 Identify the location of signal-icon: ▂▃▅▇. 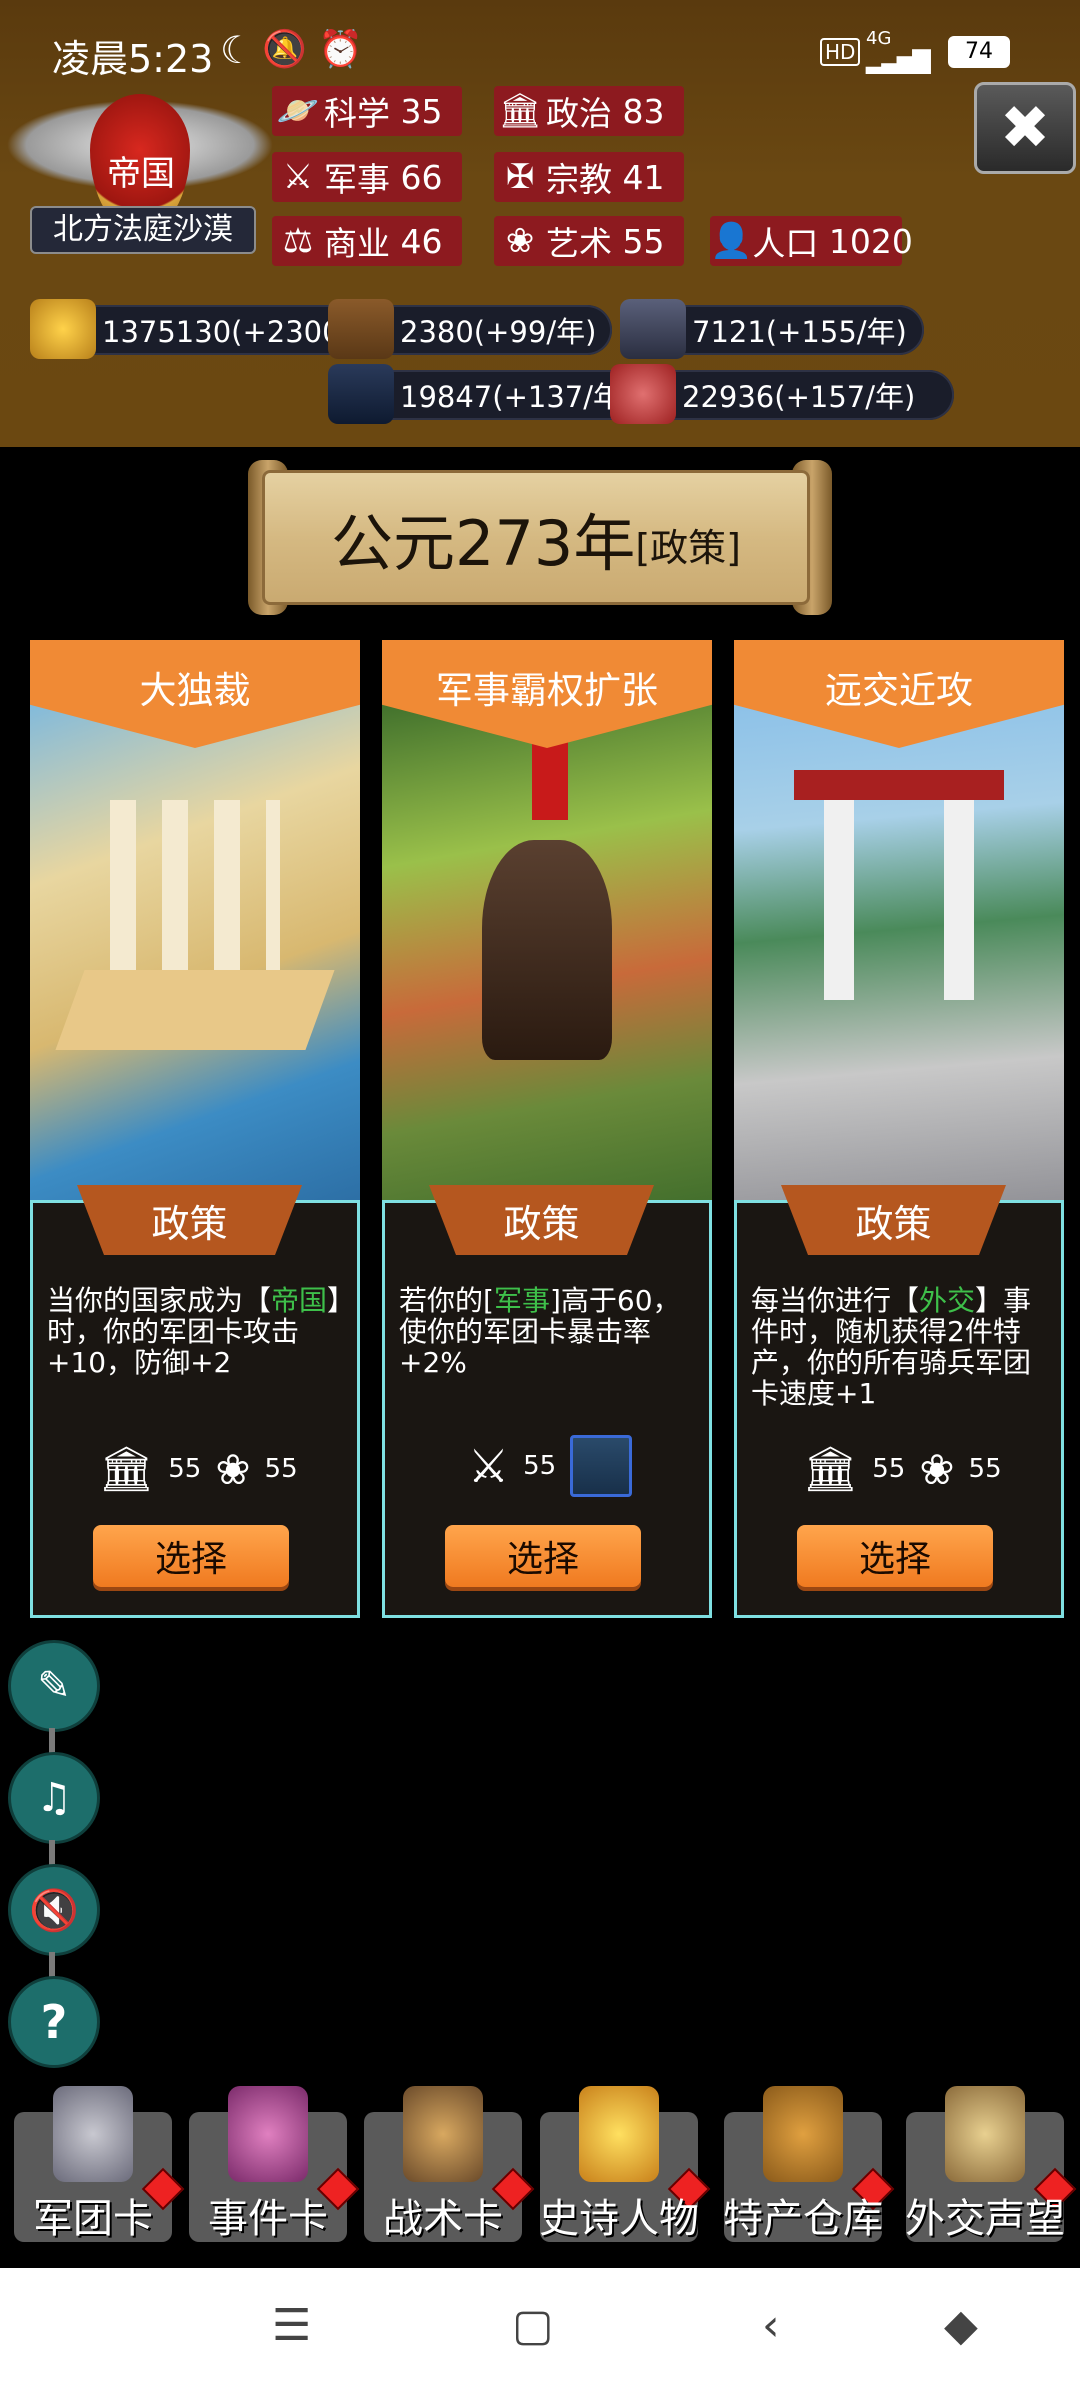
(898, 60).